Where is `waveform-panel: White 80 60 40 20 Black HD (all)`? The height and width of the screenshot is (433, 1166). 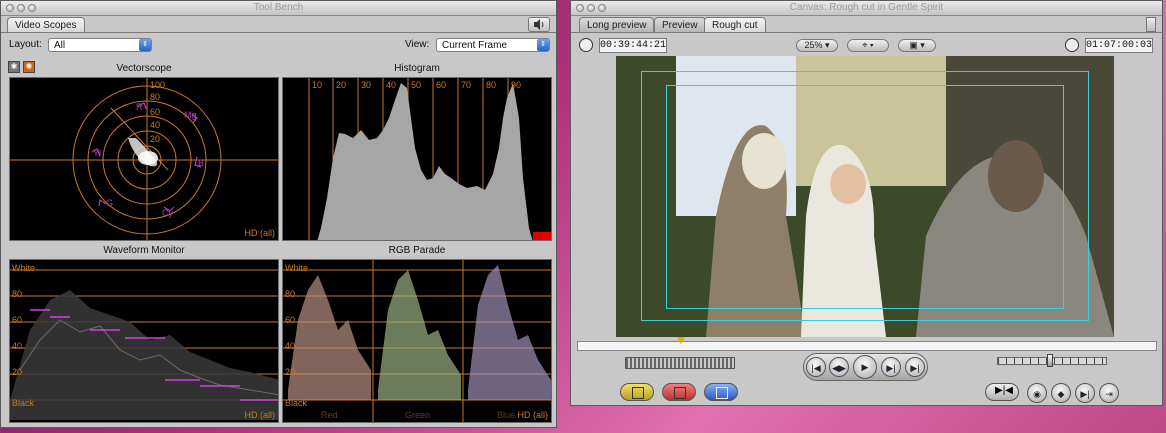 waveform-panel: White 80 60 40 20 Black HD (all) is located at coordinates (144, 341).